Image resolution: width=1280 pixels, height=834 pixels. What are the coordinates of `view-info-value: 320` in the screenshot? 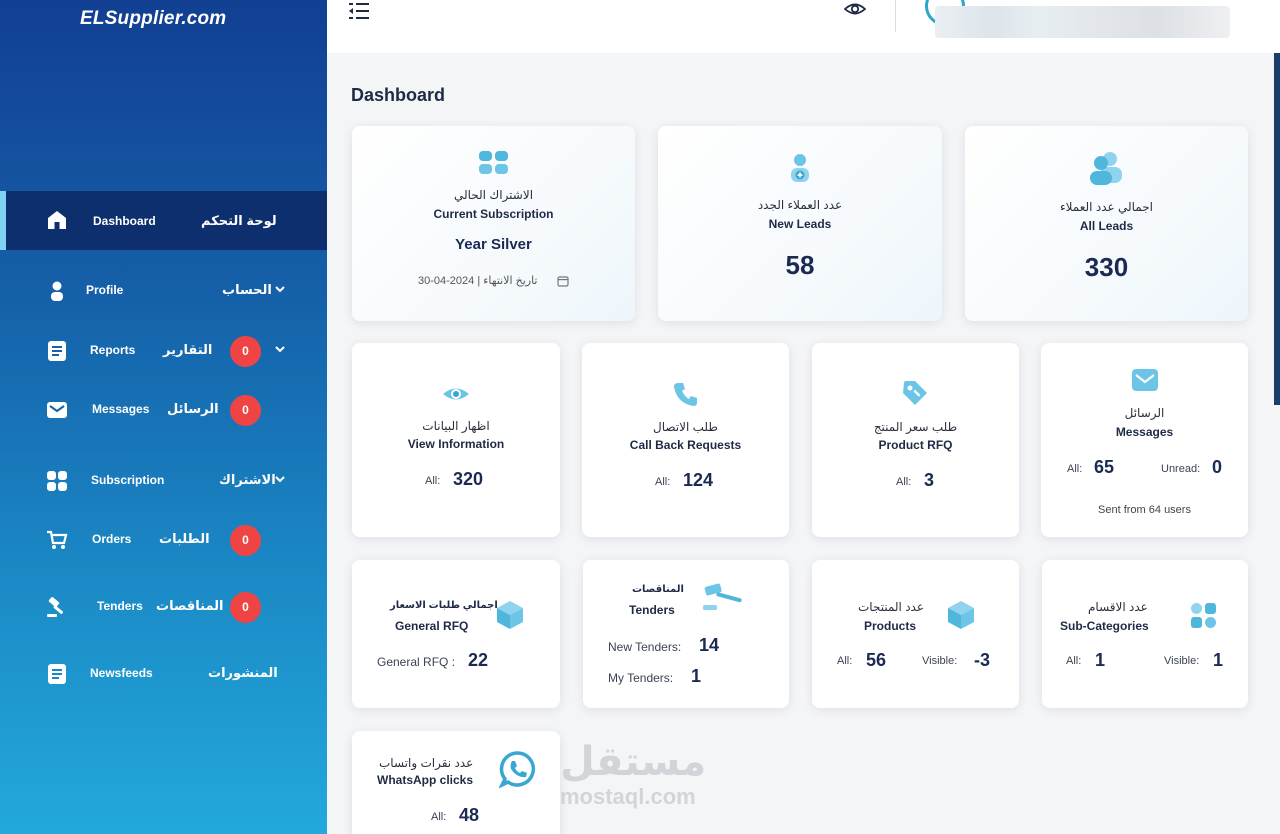 It's located at (468, 479).